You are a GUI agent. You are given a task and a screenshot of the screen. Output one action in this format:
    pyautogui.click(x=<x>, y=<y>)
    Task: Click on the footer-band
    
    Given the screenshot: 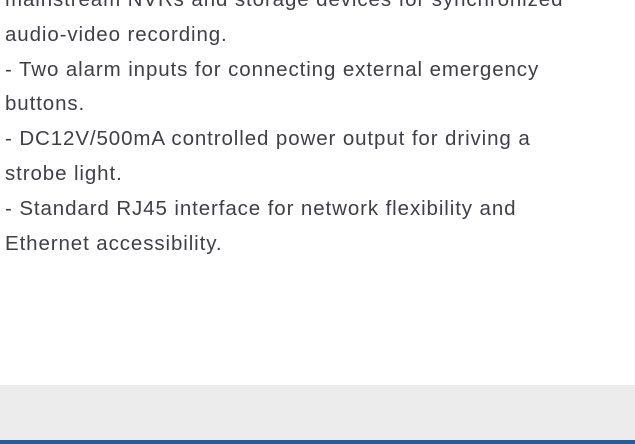 What is the action you would take?
    pyautogui.click(x=317, y=412)
    